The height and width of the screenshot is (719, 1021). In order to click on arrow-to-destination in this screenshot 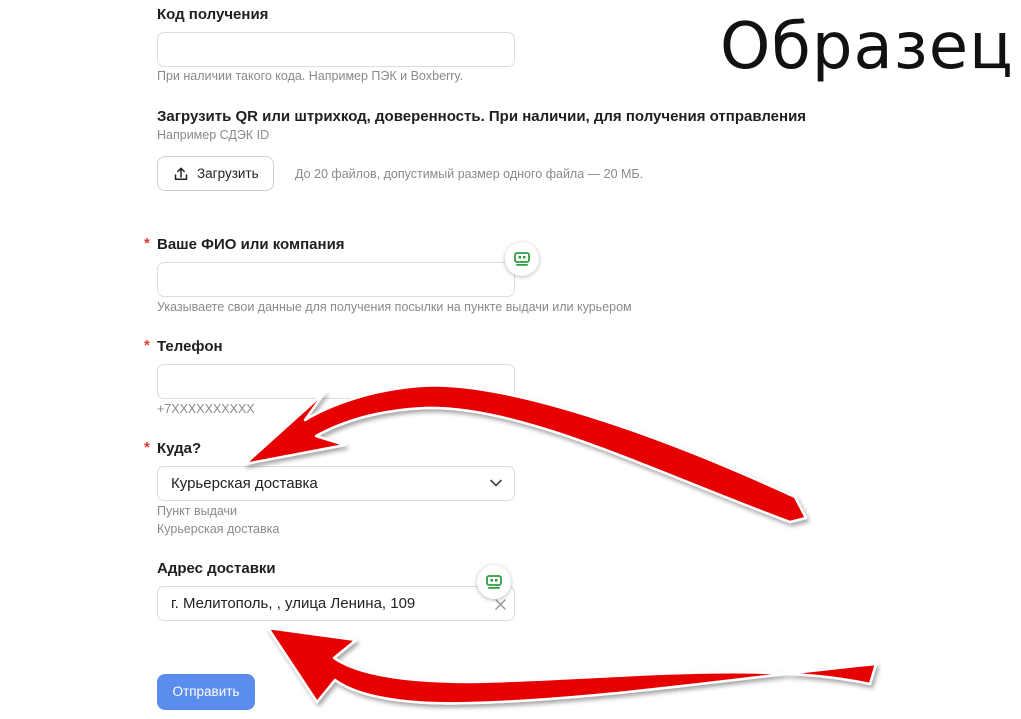, I will do `click(525, 454)`.